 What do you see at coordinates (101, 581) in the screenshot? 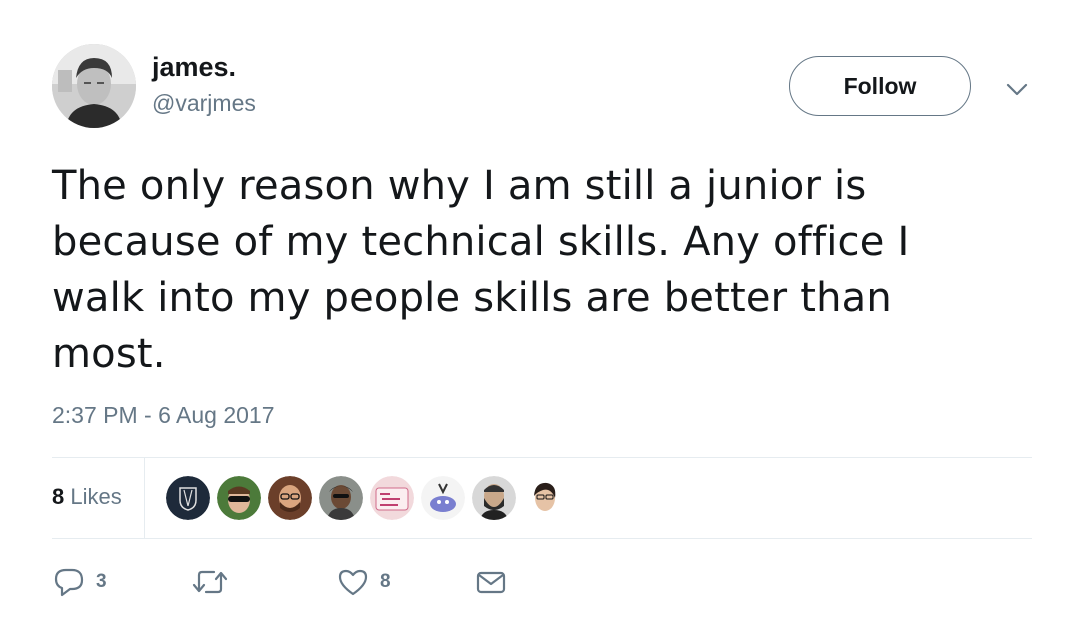
I see `reply-count: 3` at bounding box center [101, 581].